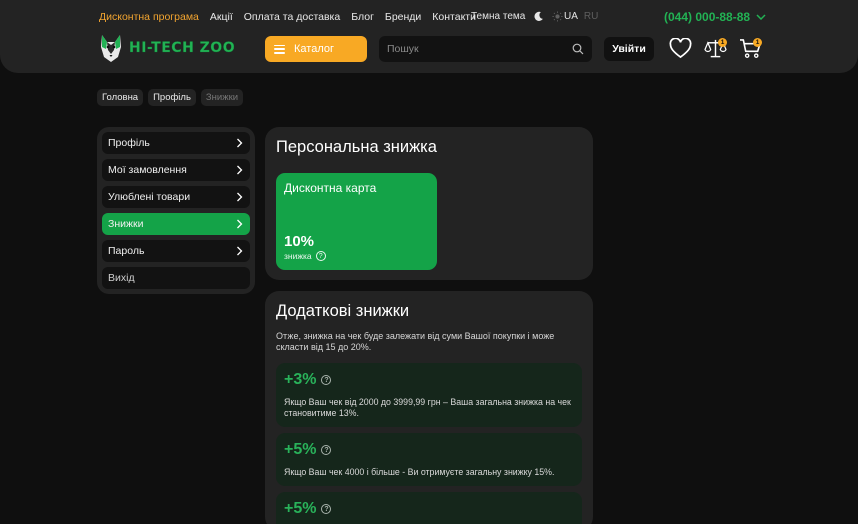 The image size is (858, 524). I want to click on lang-ua: UA, so click(571, 16).